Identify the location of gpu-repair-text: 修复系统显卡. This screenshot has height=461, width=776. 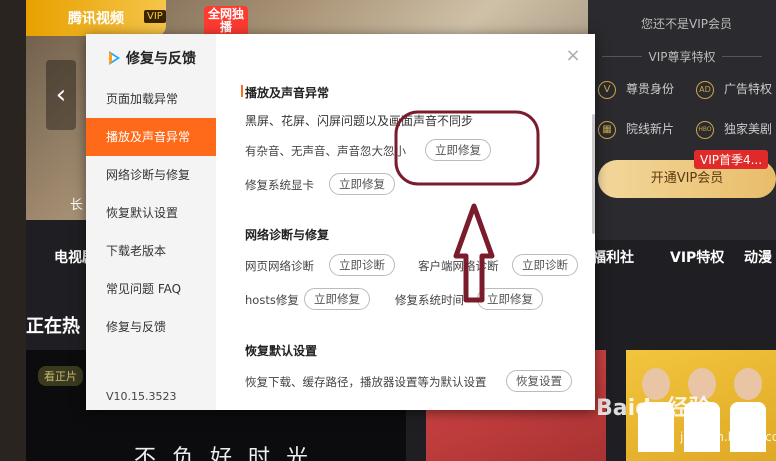
(279, 185).